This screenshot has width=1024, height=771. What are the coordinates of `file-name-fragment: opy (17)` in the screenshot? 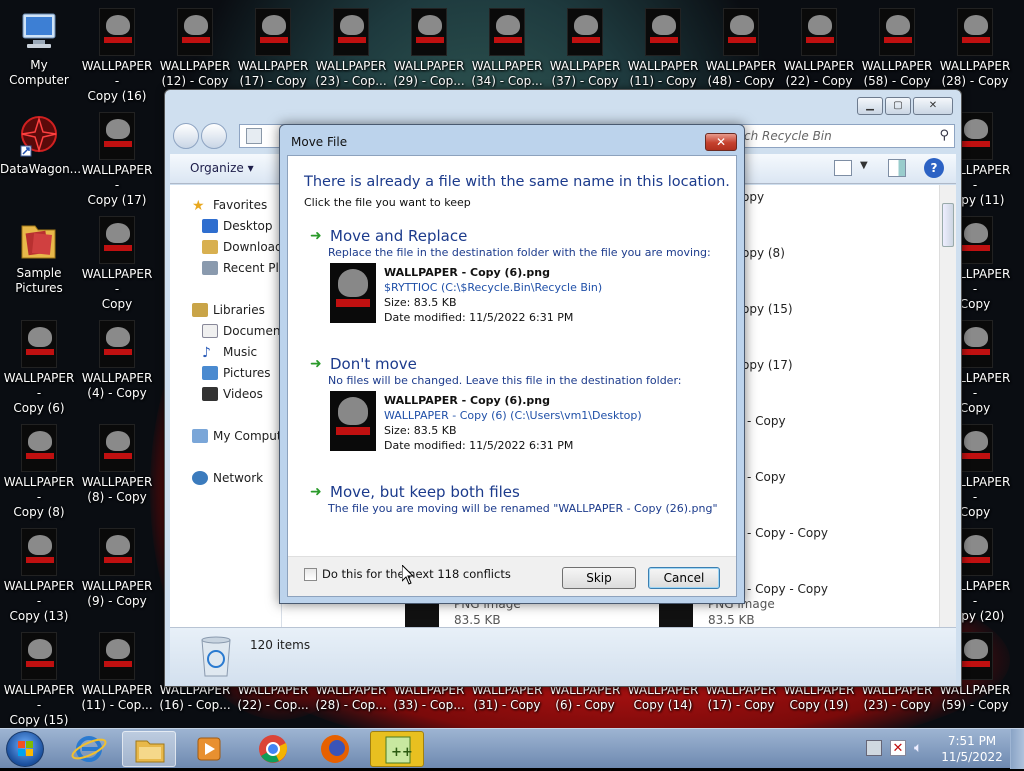 It's located at (767, 365).